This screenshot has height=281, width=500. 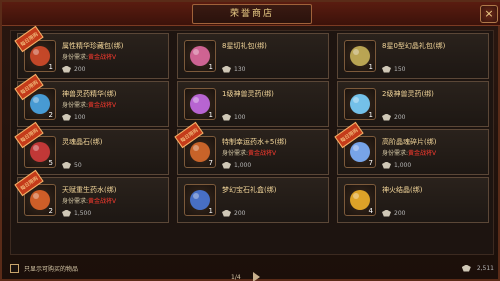 I want to click on shop-item-card: 2 神兽灵药精华(绑) 身份需求:黄金战将Ⅴ 100 每日限购, so click(x=91, y=100).